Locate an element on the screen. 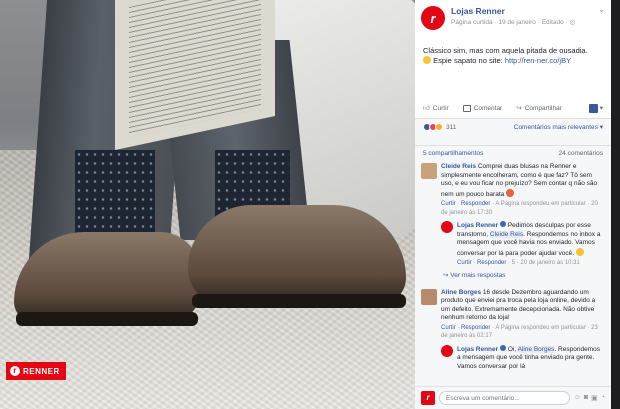  comment-button: Comentar is located at coordinates (482, 108).